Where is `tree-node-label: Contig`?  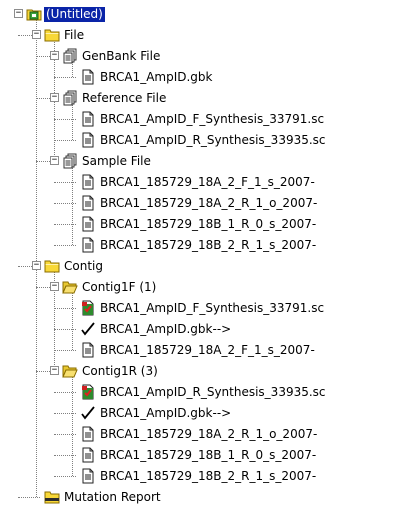 tree-node-label: Contig is located at coordinates (83, 266).